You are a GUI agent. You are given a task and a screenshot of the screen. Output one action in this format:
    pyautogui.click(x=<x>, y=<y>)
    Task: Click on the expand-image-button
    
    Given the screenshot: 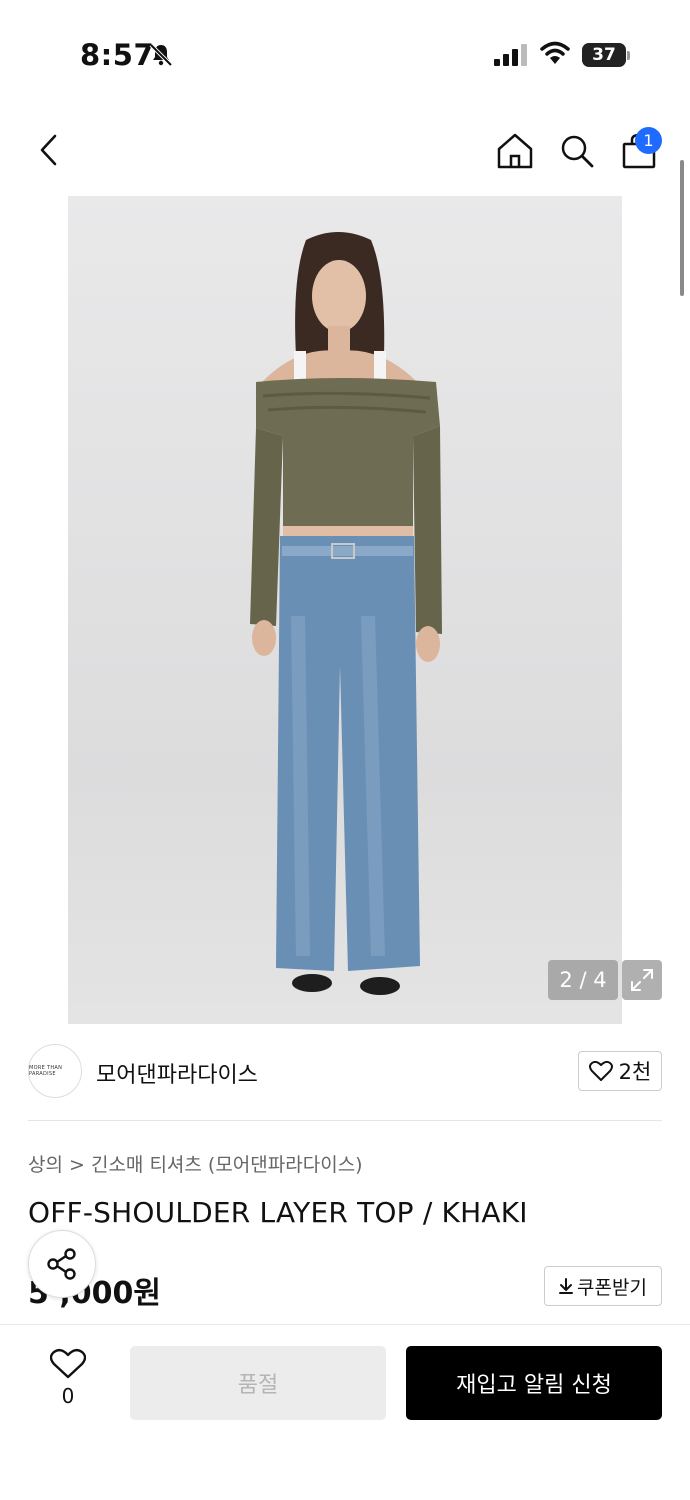 What is the action you would take?
    pyautogui.click(x=642, y=980)
    